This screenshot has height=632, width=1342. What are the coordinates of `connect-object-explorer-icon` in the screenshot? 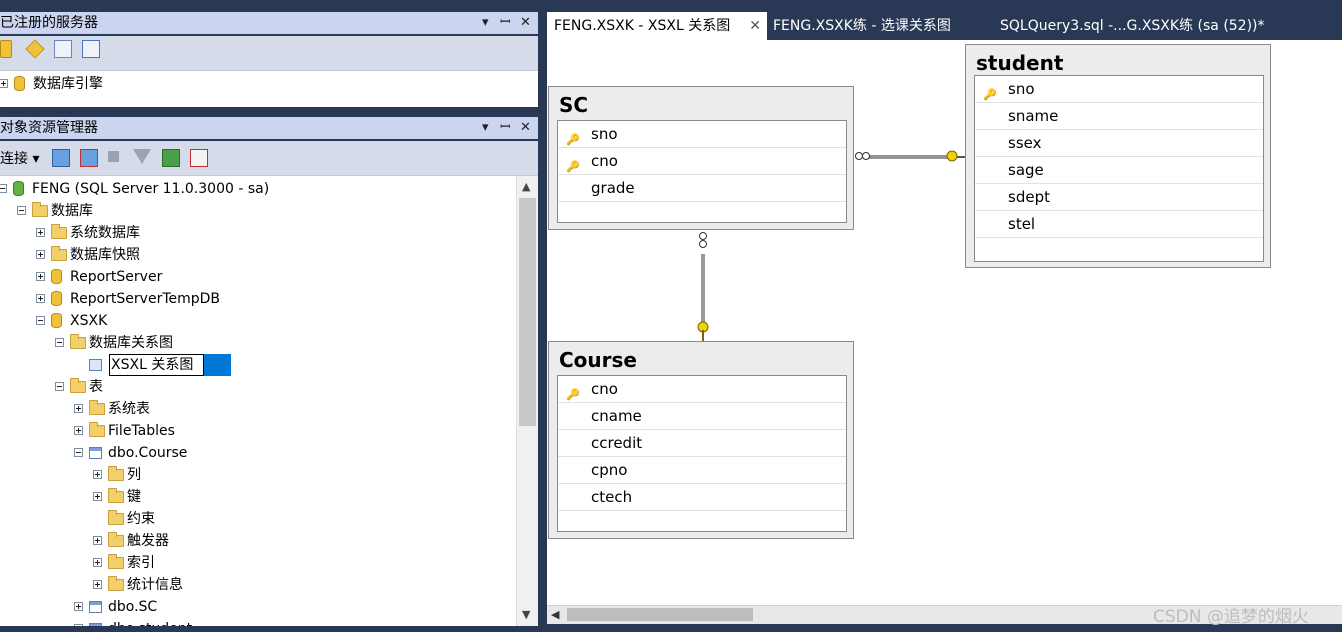 It's located at (61, 158).